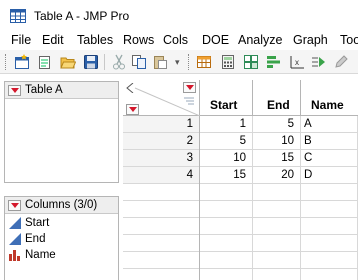  I want to click on new-data-table-icon, so click(22, 62).